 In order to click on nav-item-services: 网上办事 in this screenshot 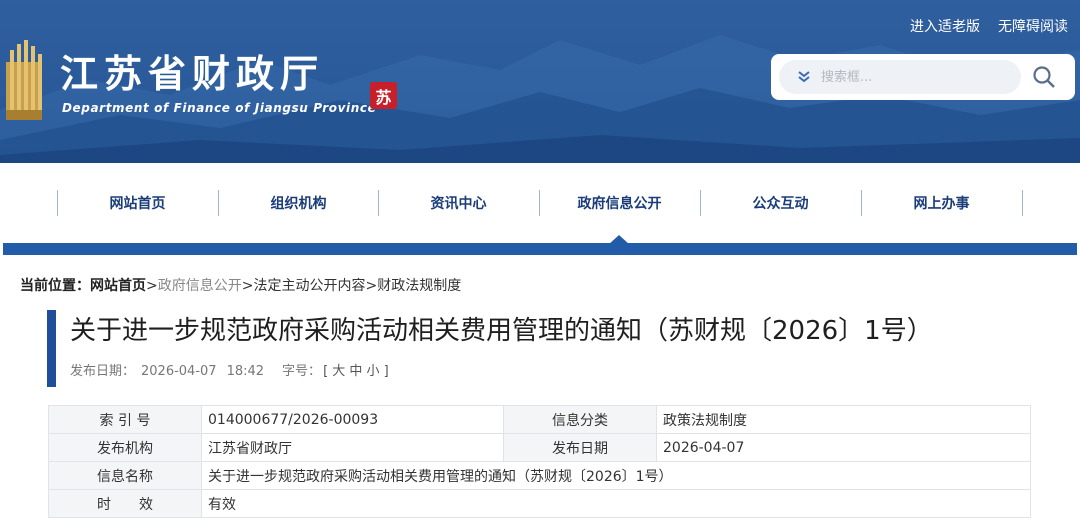, I will do `click(941, 203)`.